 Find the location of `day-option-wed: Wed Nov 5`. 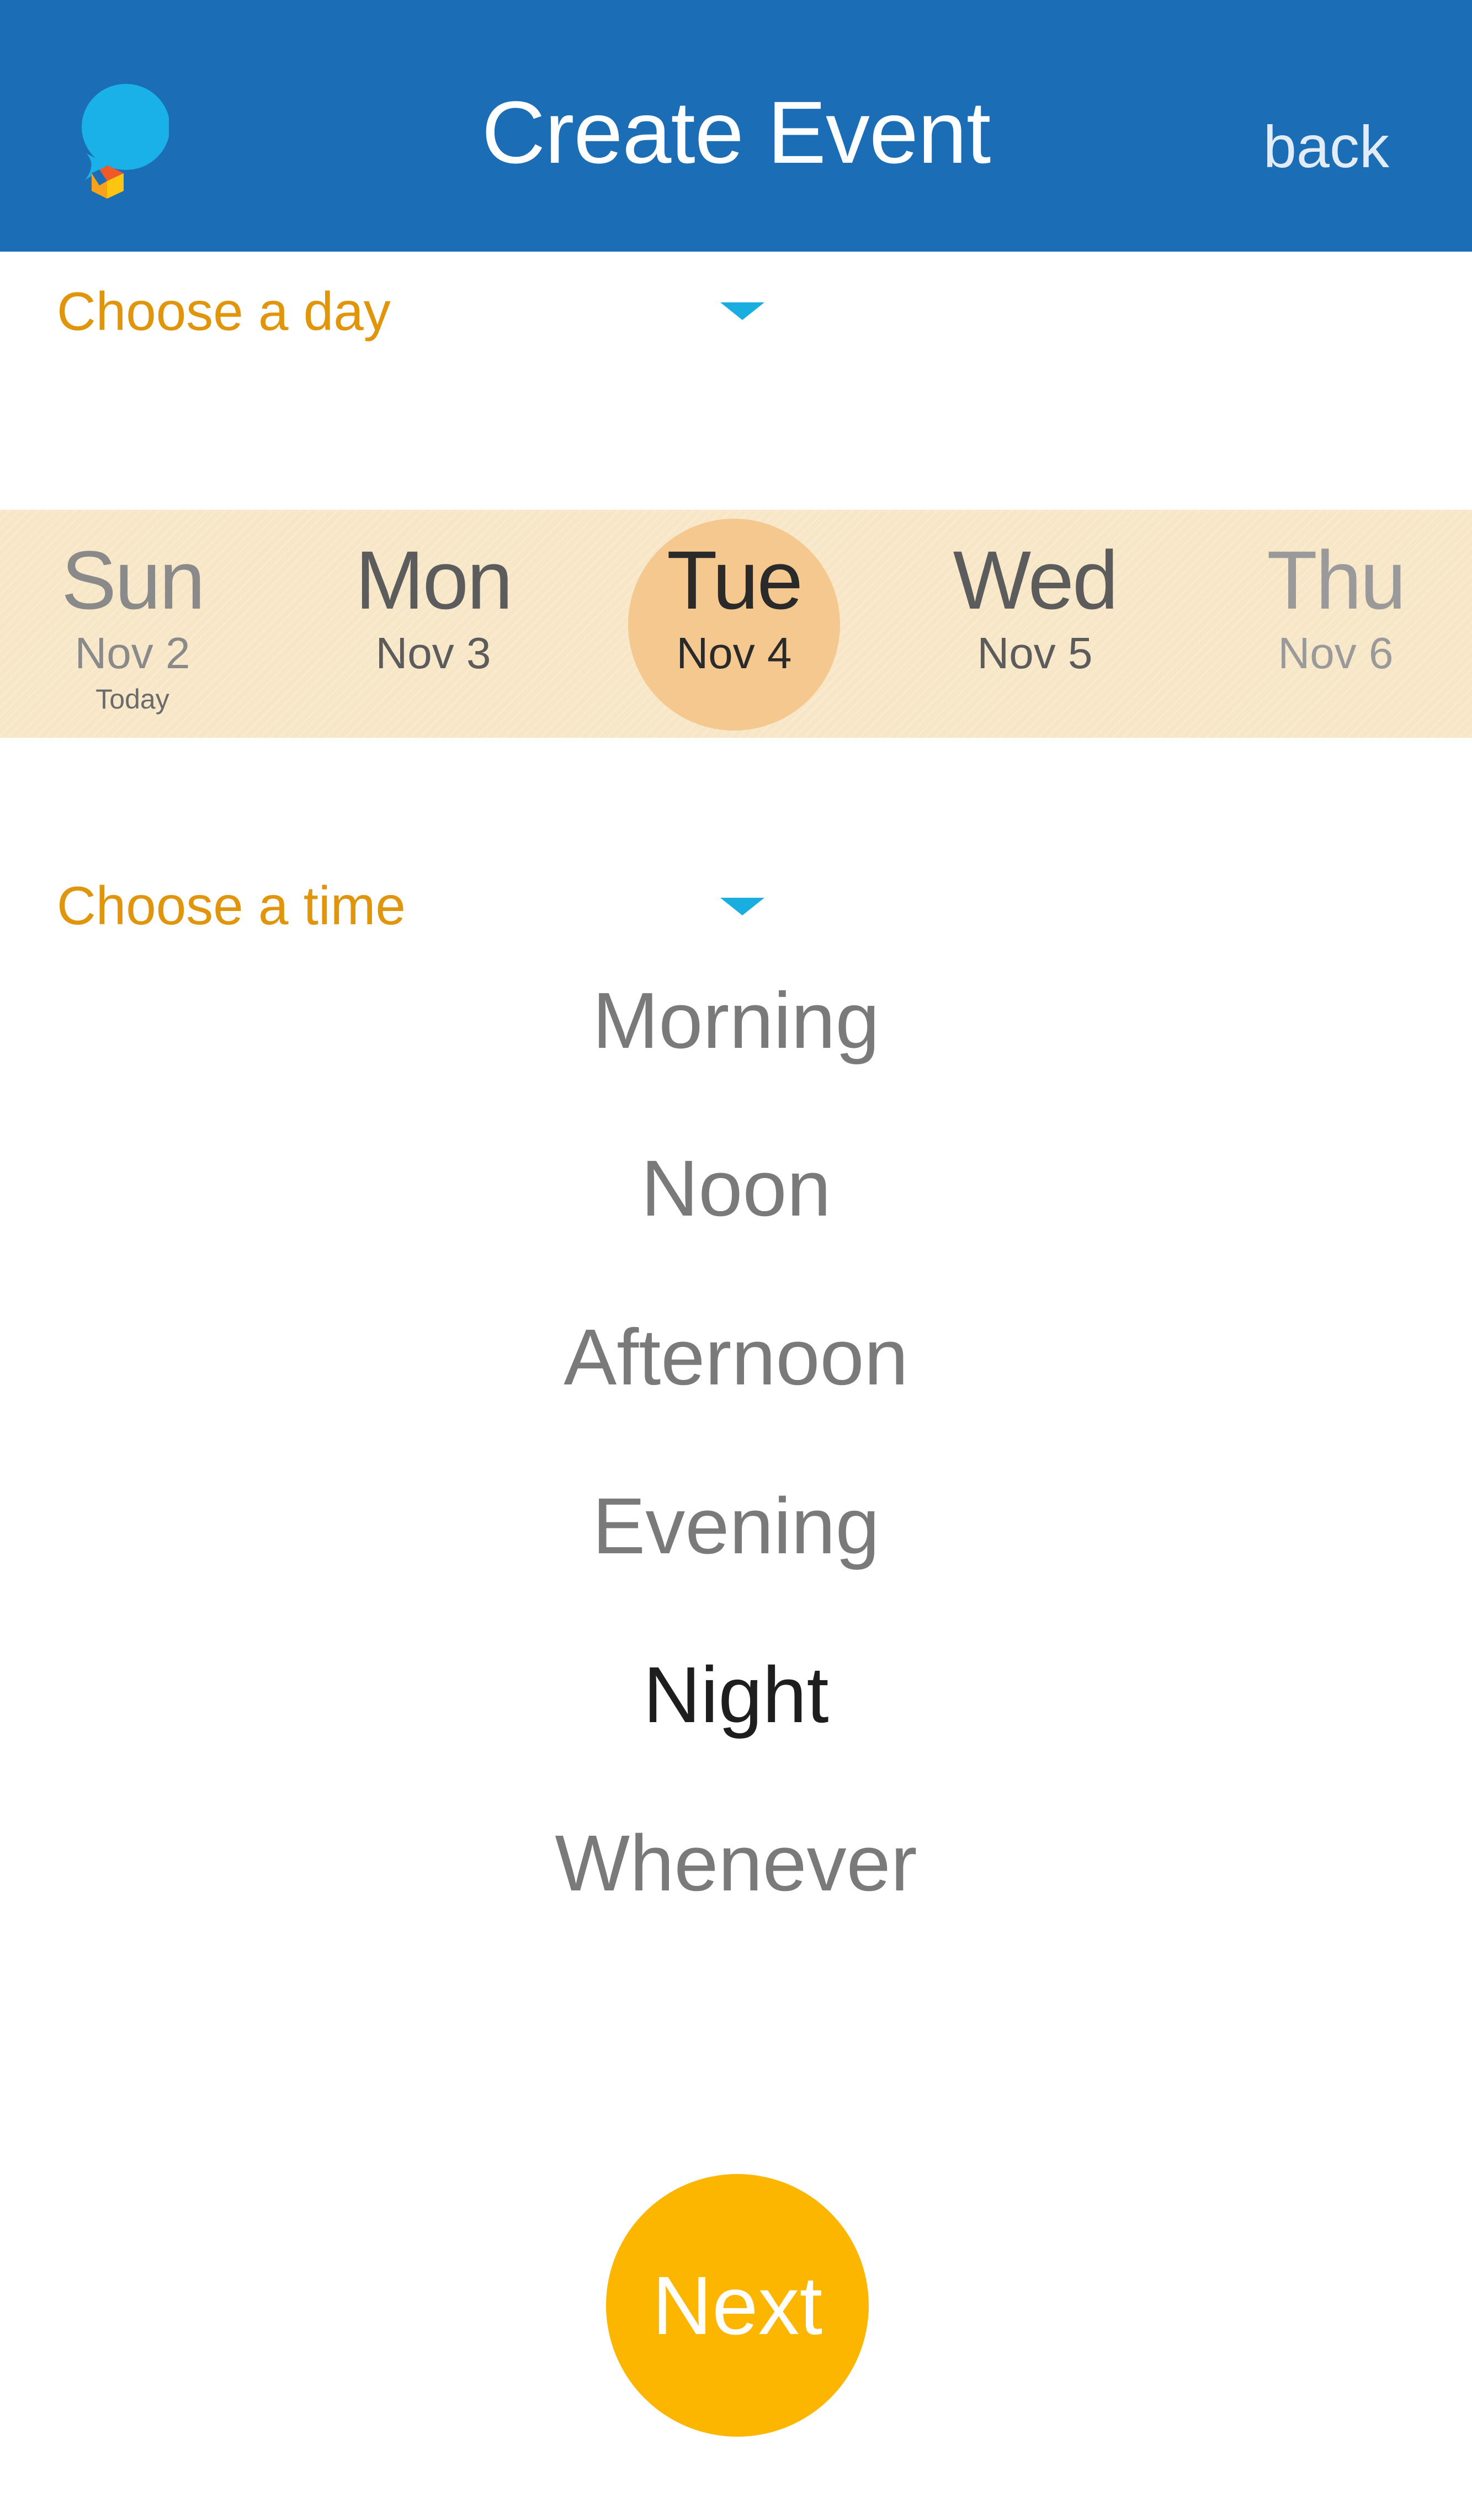

day-option-wed: Wed Nov 5 is located at coordinates (1035, 624).